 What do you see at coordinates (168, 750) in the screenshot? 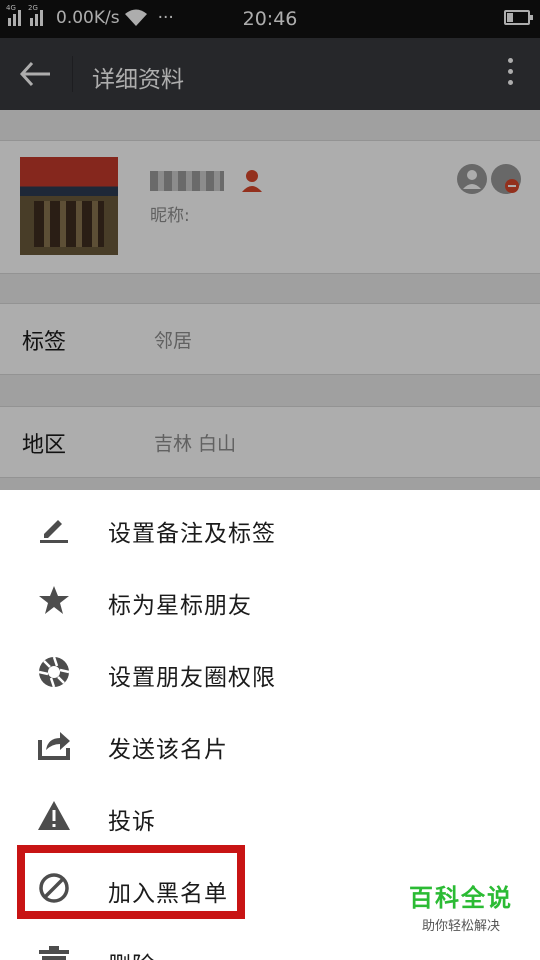
I see `menu-label: 发送该名片` at bounding box center [168, 750].